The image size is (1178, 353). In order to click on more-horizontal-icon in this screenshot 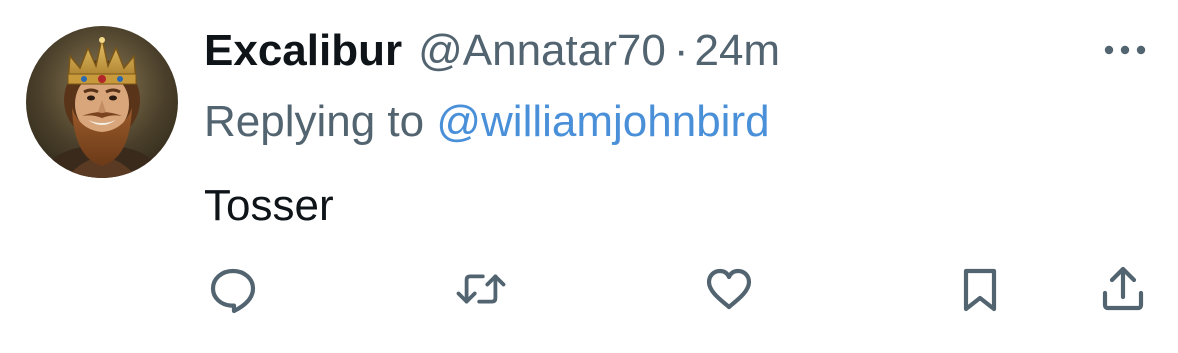, I will do `click(1125, 50)`.